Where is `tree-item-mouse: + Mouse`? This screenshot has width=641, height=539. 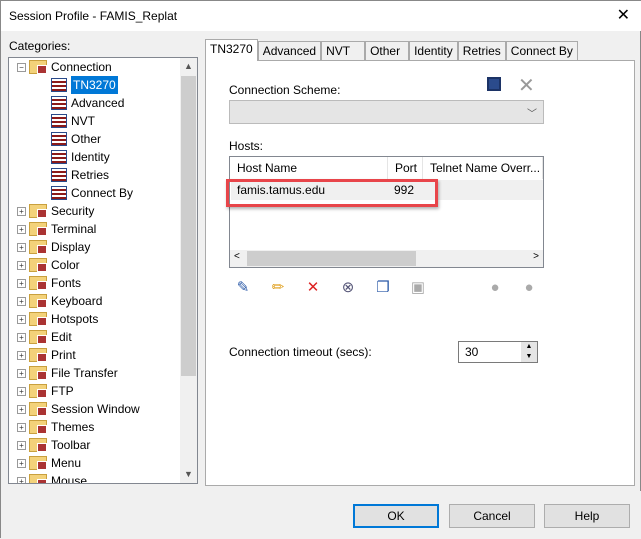
tree-item-mouse: + Mouse is located at coordinates (52, 478).